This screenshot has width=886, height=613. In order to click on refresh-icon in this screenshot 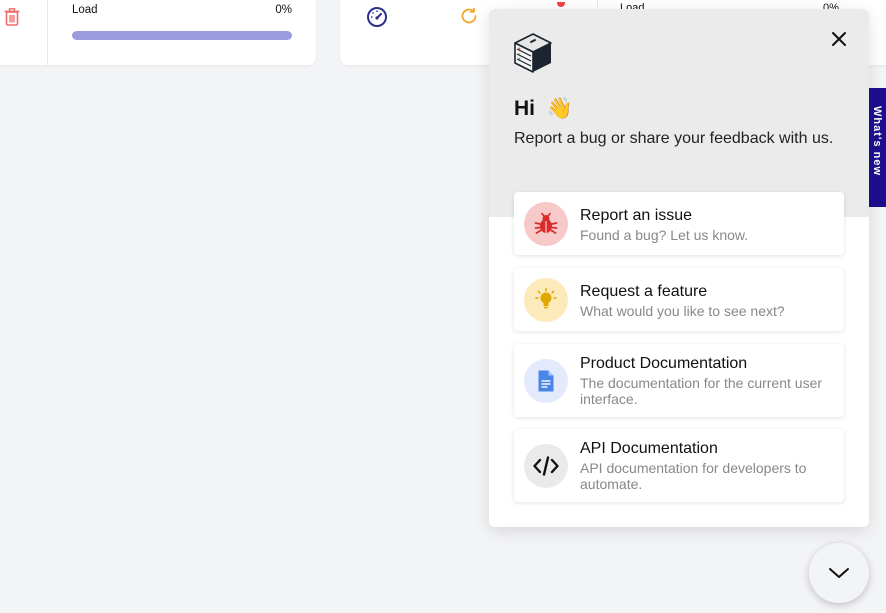, I will do `click(469, 16)`.